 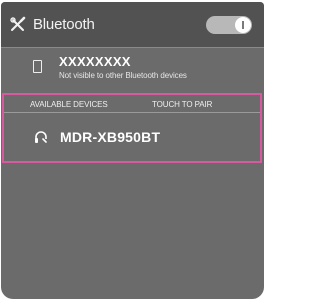 I want to click on settings-back-icon, so click(x=18, y=25).